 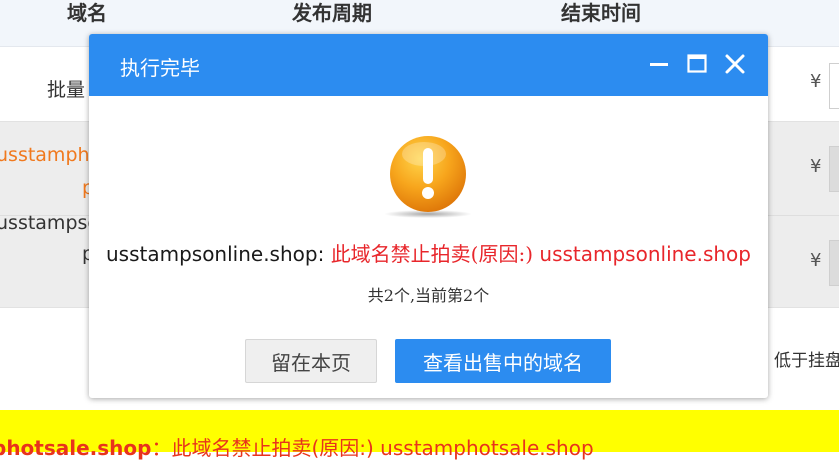 I want to click on dialog-title: 执行完毕, so click(x=160, y=68).